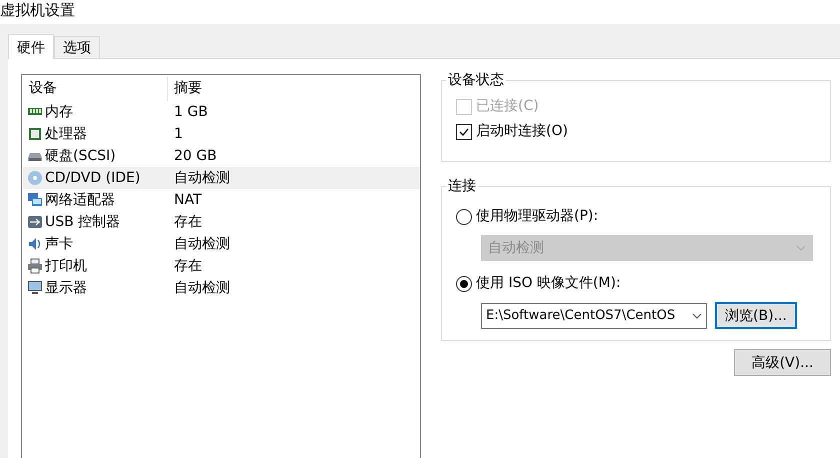  I want to click on usb-icon, so click(35, 222).